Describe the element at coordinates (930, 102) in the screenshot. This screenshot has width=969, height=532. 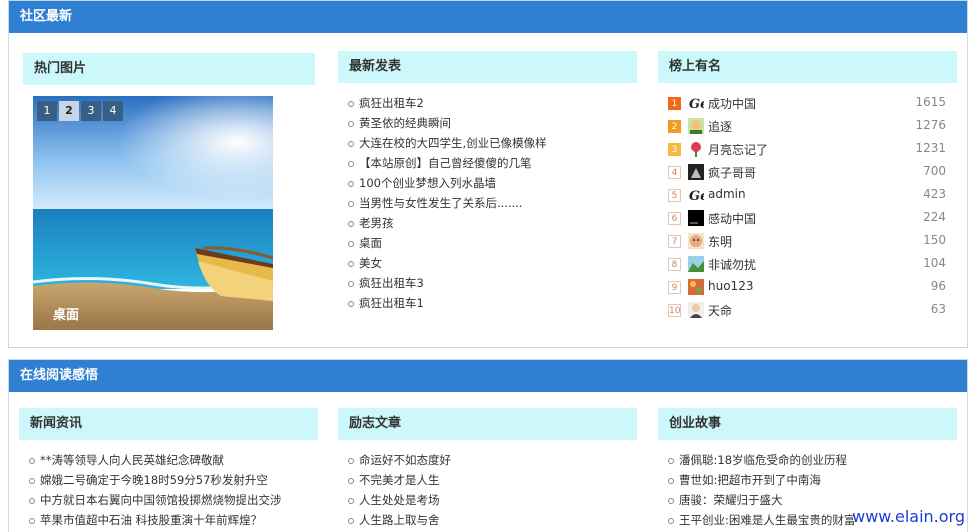
I see `user-score: 1615` at that location.